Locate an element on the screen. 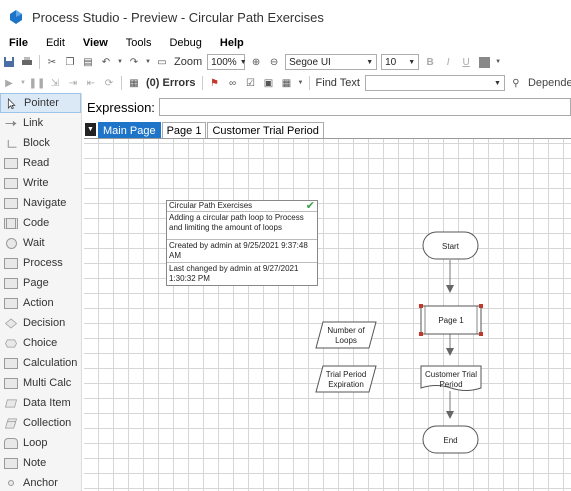 Image resolution: width=571 pixels, height=491 pixels. undo-icon: ↶ is located at coordinates (106, 62).